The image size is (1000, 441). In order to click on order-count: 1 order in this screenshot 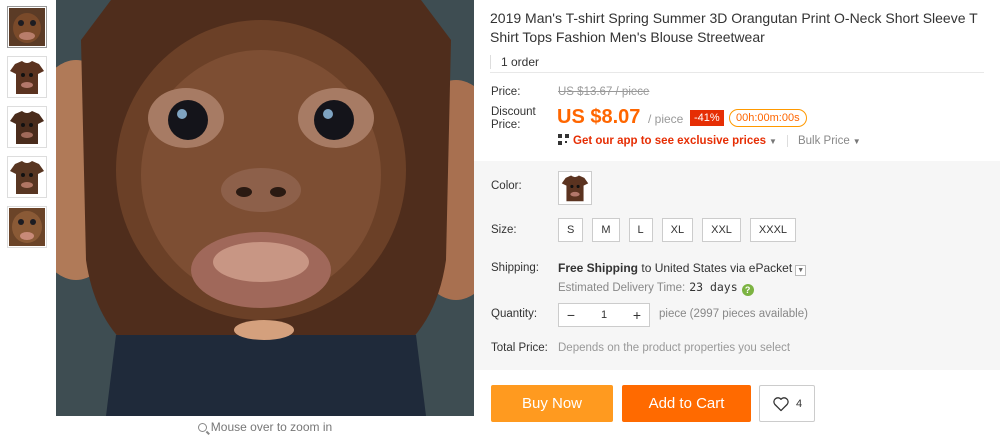, I will do `click(740, 62)`.